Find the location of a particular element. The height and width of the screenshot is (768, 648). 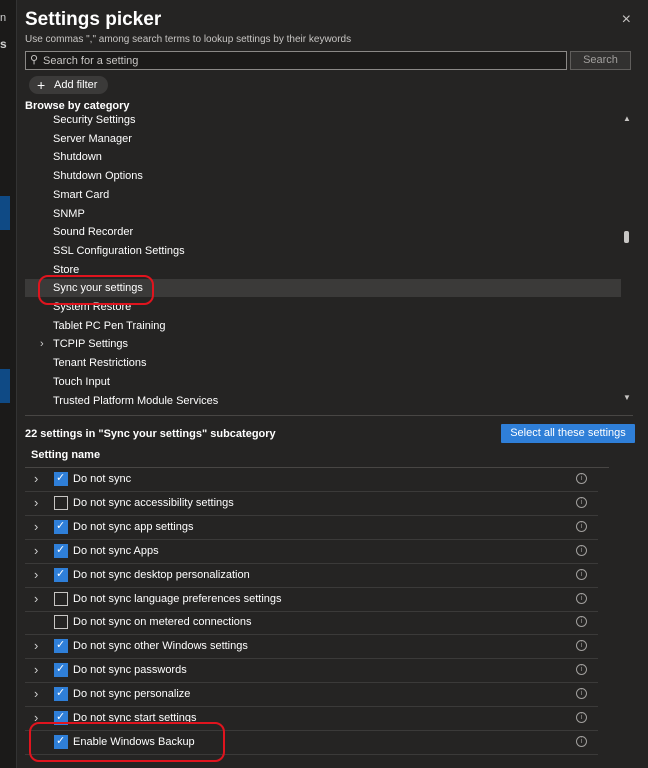

search-input is located at coordinates (300, 60).